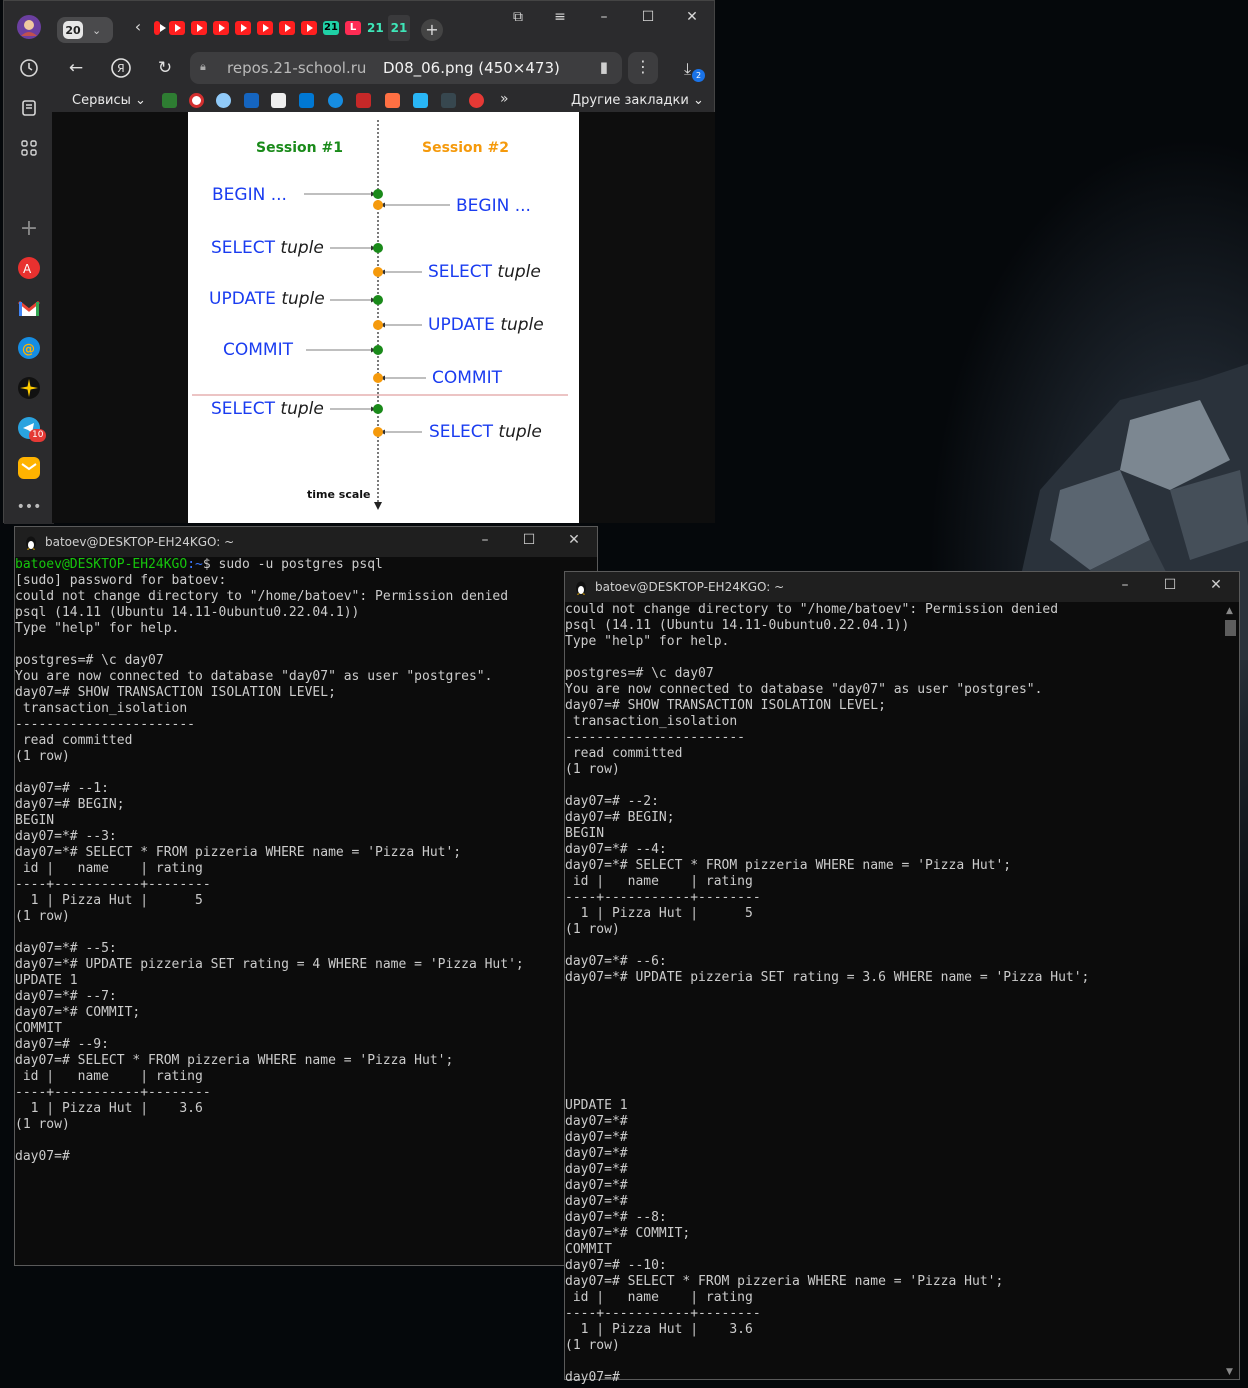 This screenshot has height=1388, width=1248. I want to click on other-bookmarks: Другие закладки ⌄, so click(637, 100).